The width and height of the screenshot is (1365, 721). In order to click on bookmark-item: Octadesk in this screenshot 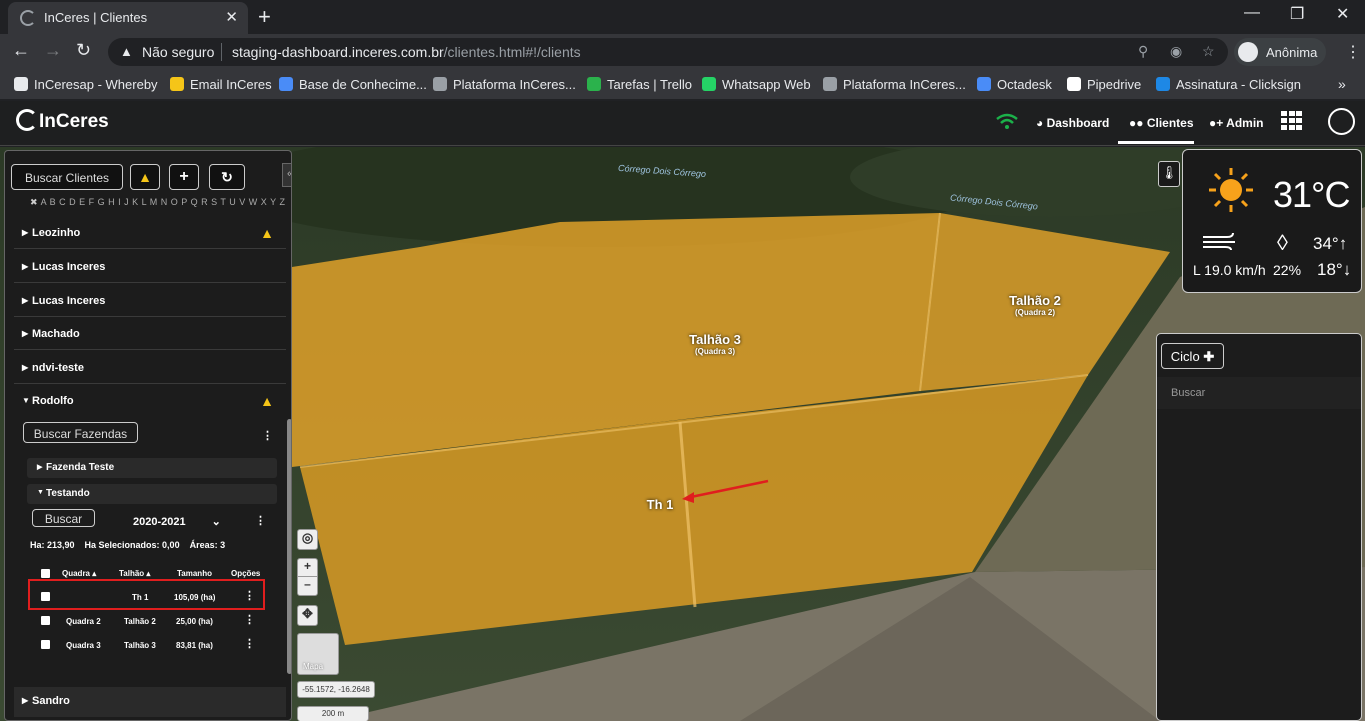, I will do `click(1014, 84)`.